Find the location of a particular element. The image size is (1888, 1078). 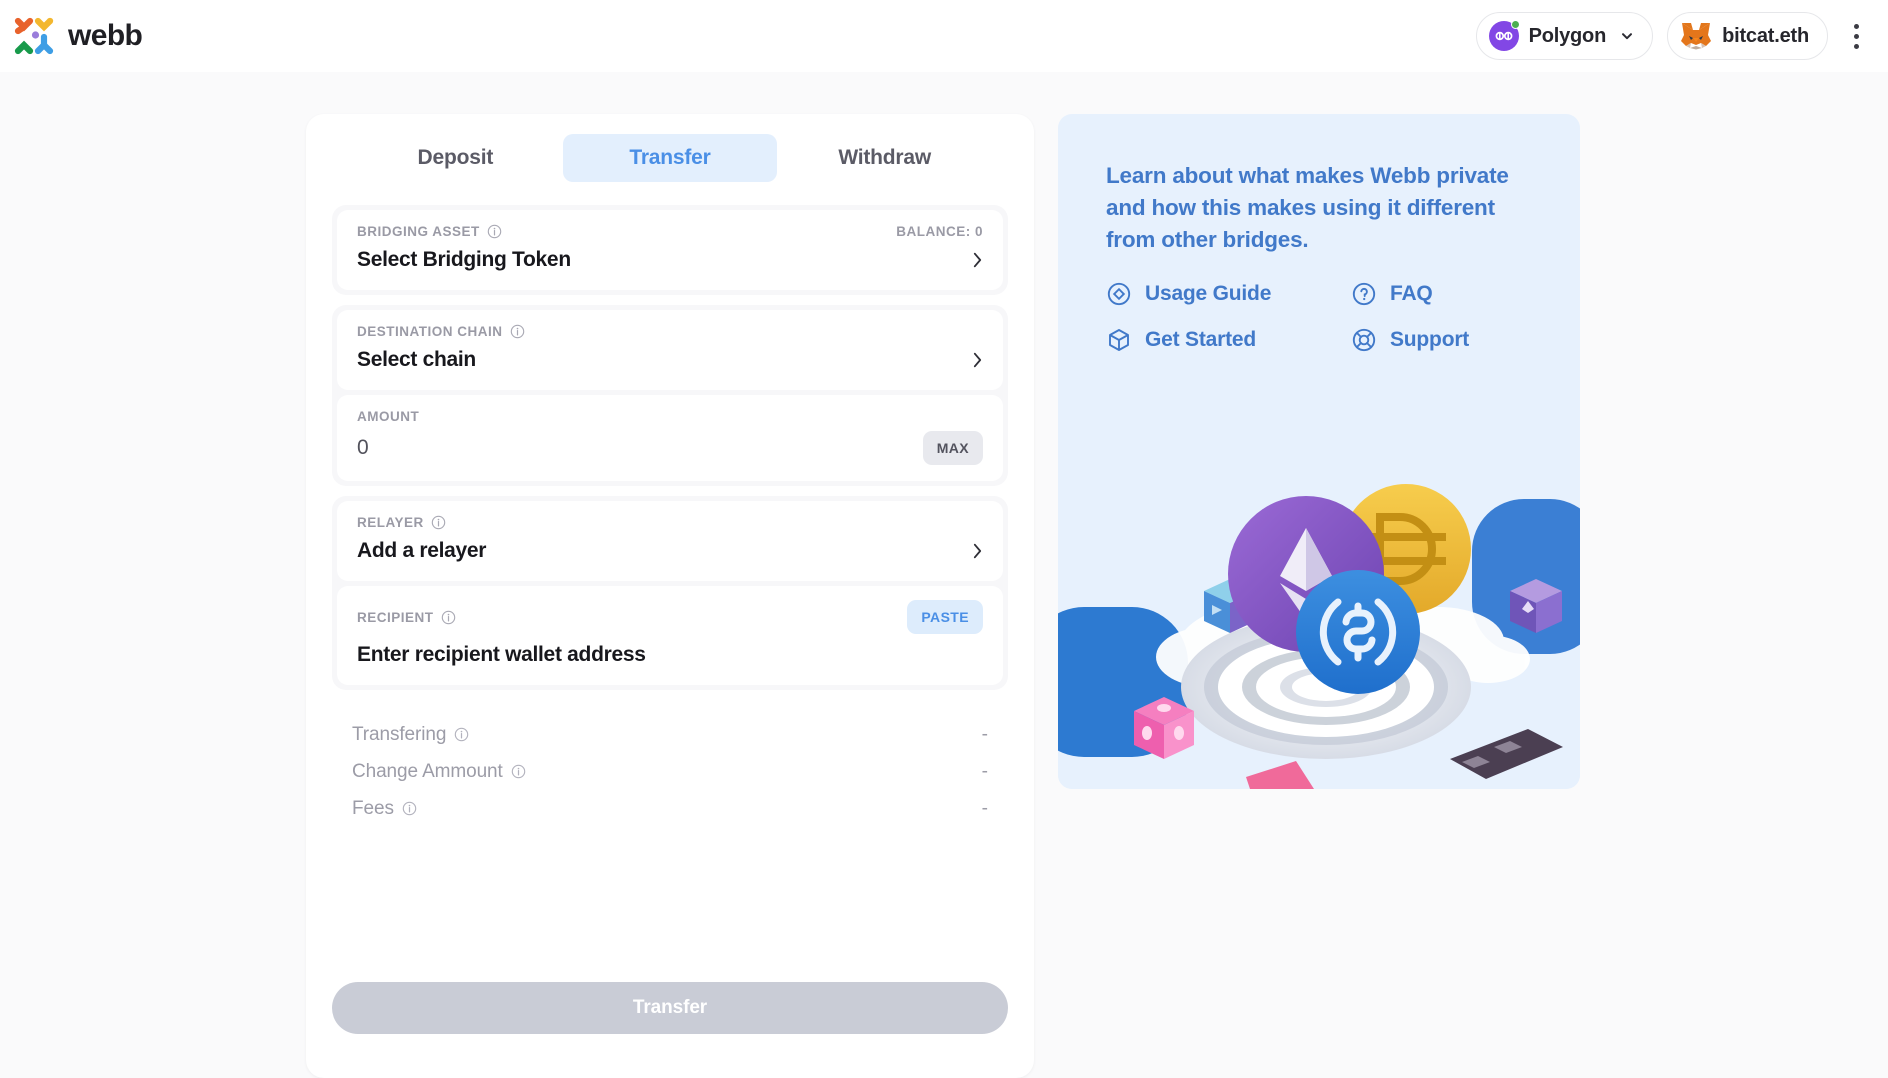

bridging-asset-header: BRIDGING ASSET BALANCE: 0 is located at coordinates (670, 231).